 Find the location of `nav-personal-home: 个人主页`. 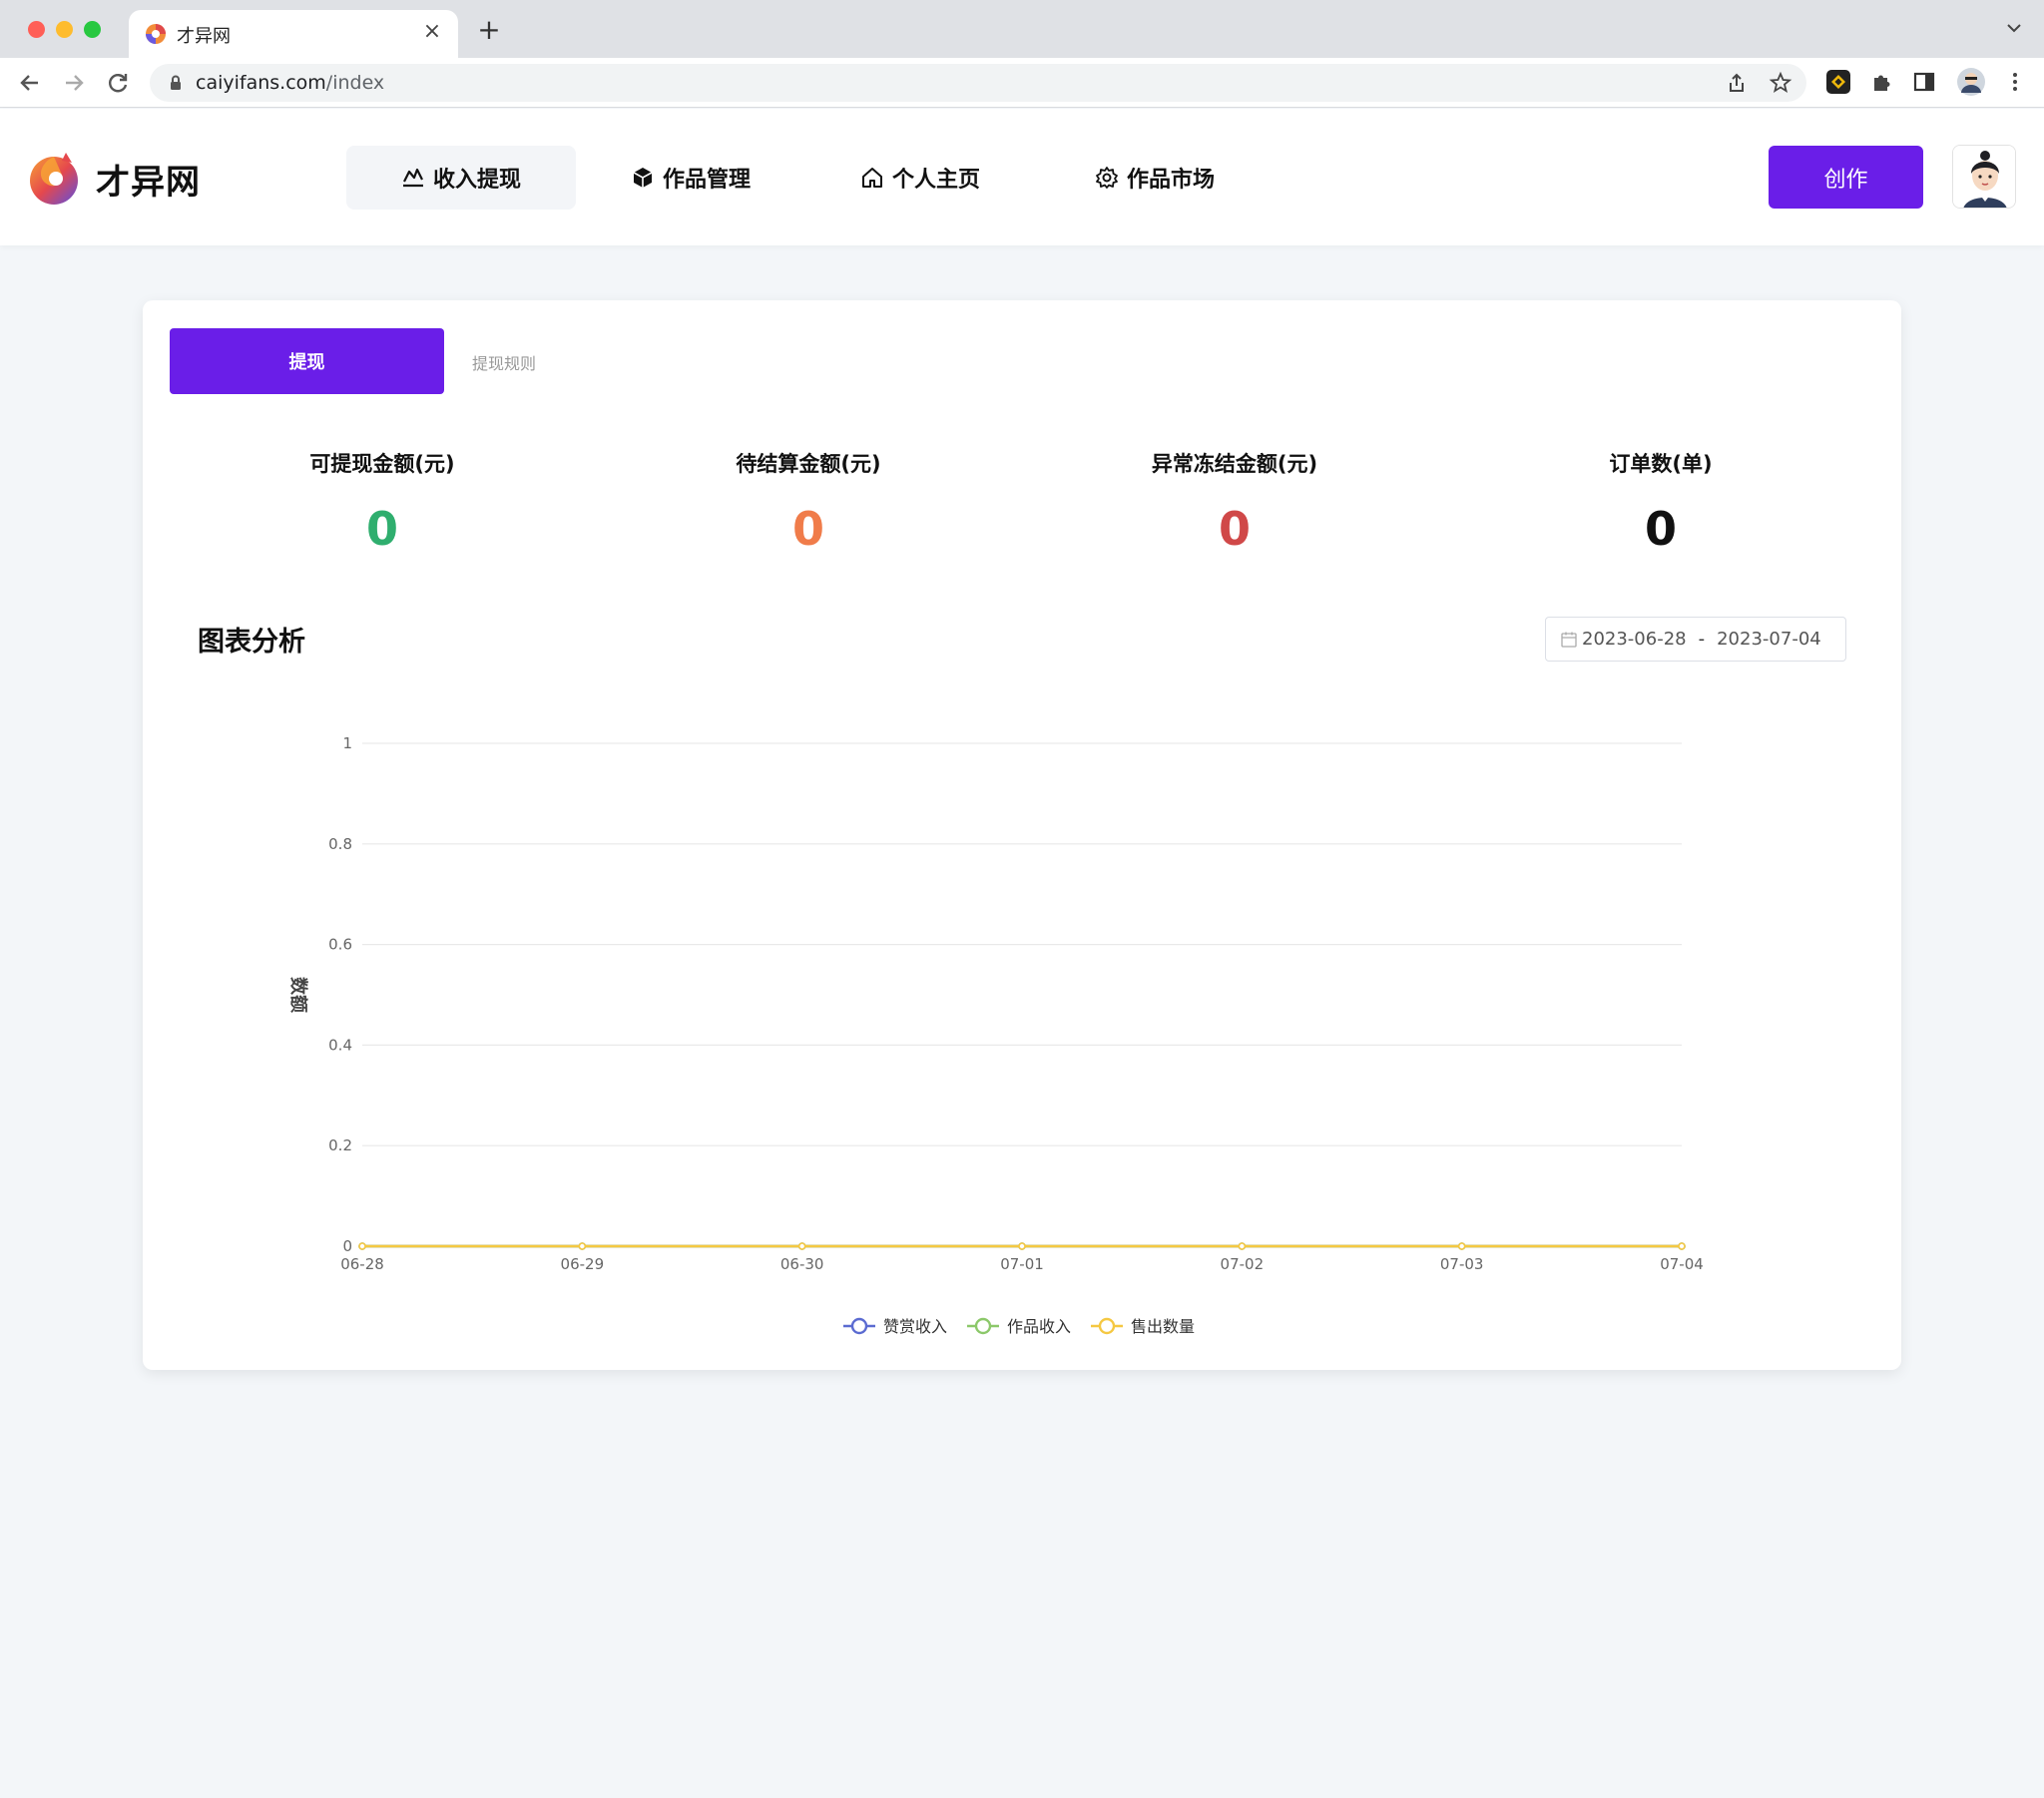

nav-personal-home: 个人主页 is located at coordinates (920, 178).